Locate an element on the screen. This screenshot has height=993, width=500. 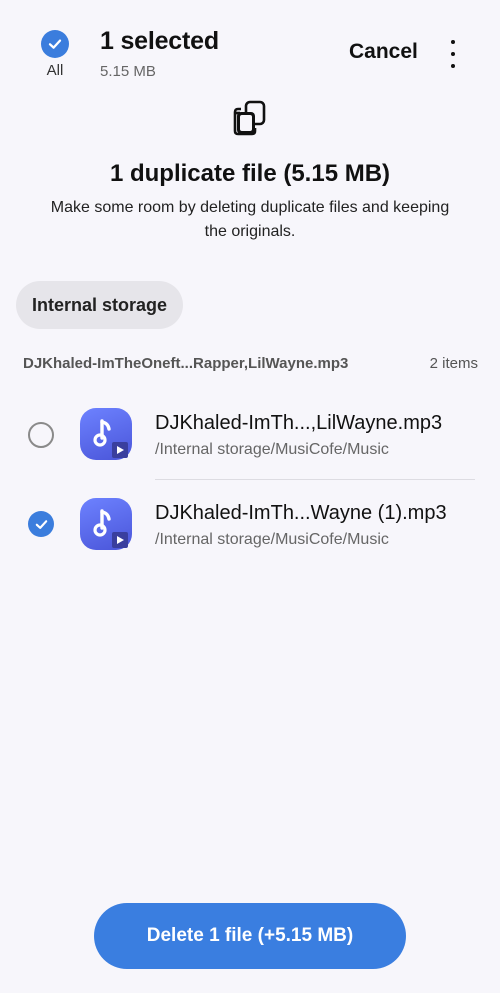
select-all-toggle: All is located at coordinates (55, 54).